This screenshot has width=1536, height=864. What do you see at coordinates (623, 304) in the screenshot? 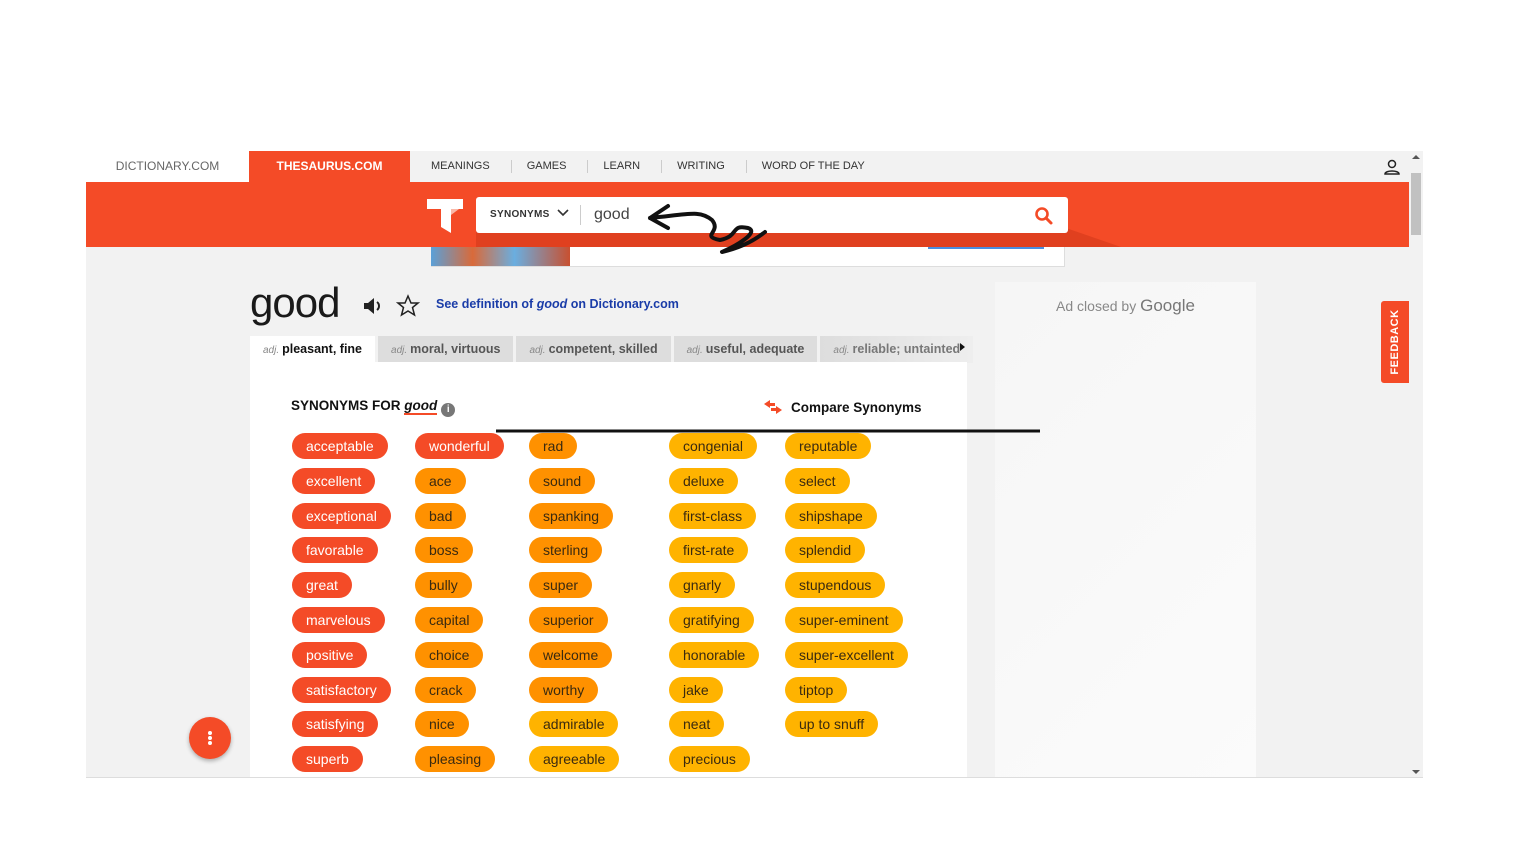
I see `definition-suffix: on Dictionary.com` at bounding box center [623, 304].